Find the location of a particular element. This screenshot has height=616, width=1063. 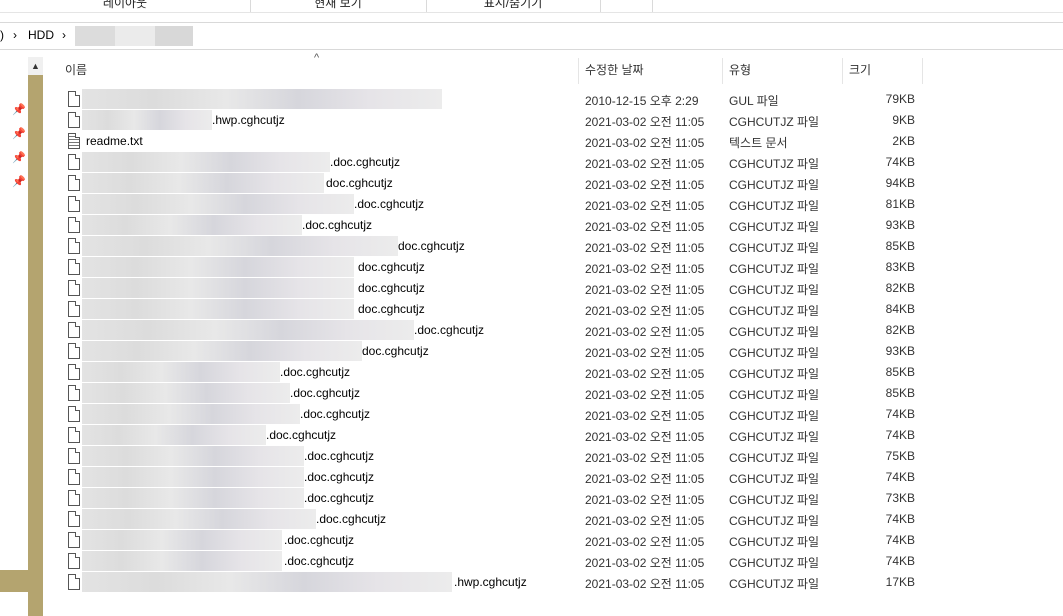

column-header-type: 유형 is located at coordinates (783, 71).